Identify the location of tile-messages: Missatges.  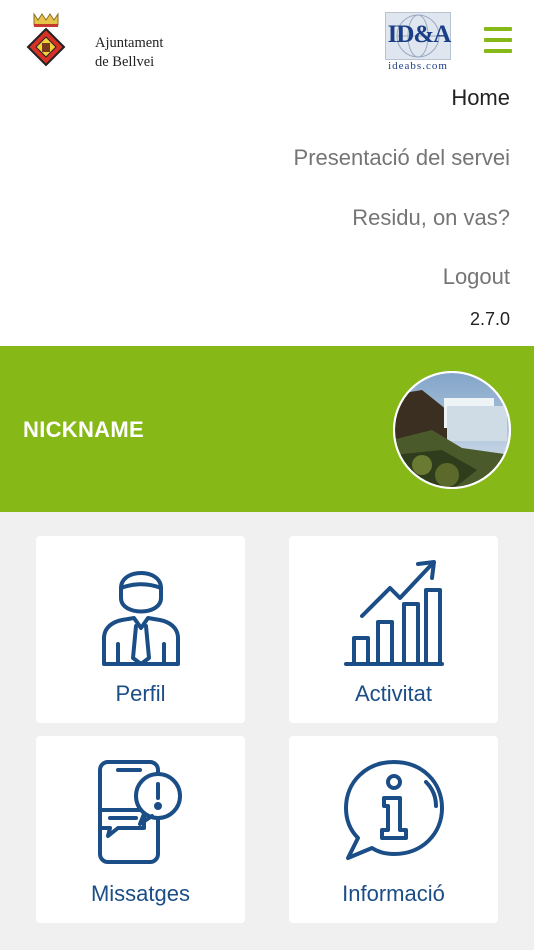
(140, 829).